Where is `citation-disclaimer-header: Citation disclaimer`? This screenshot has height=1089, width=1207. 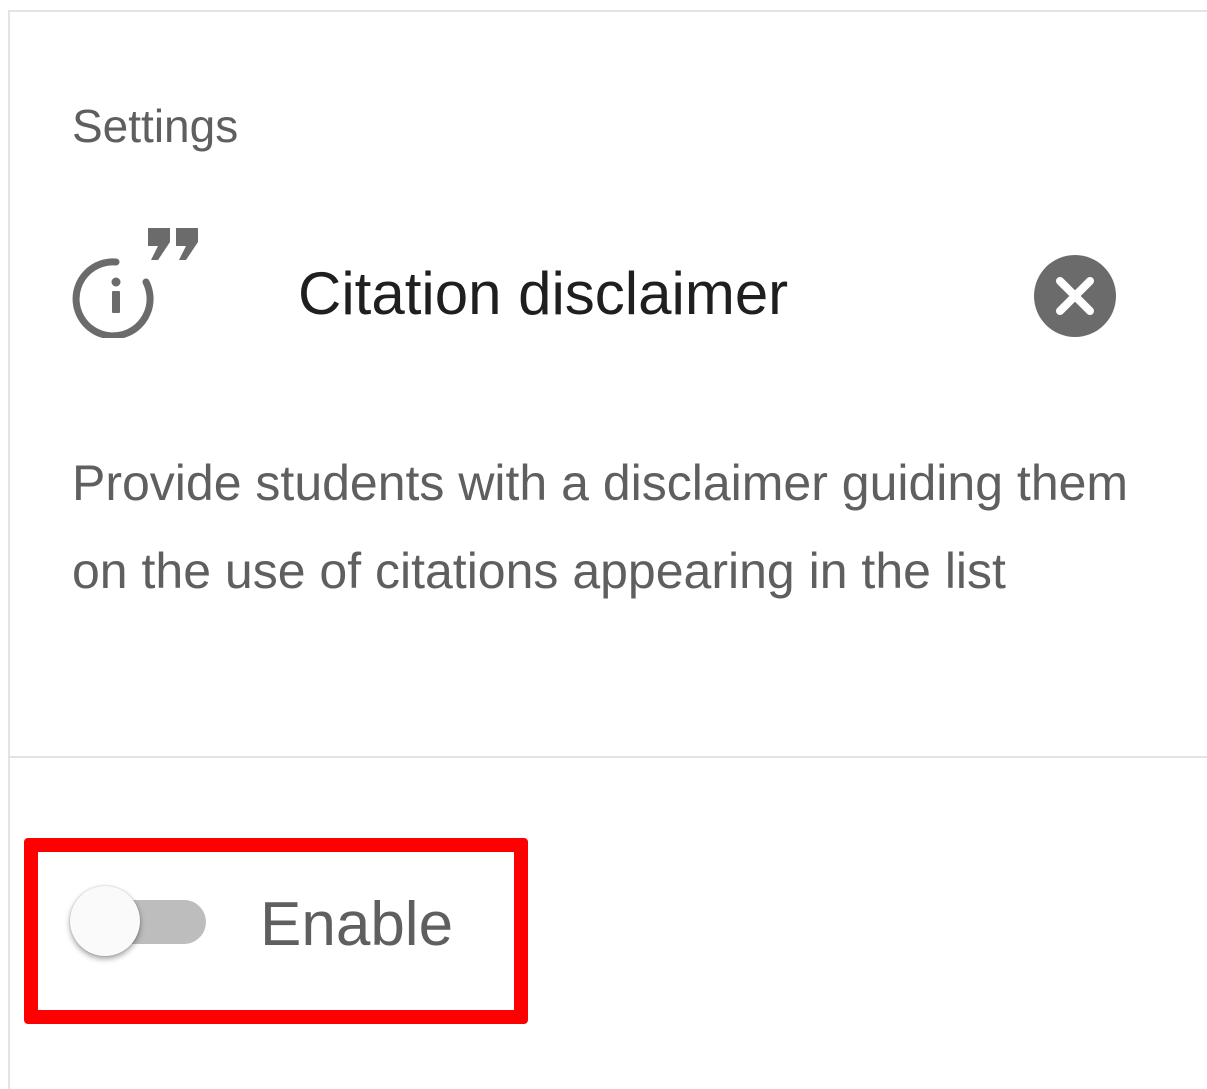
citation-disclaimer-header: Citation disclaimer is located at coordinates (602, 280).